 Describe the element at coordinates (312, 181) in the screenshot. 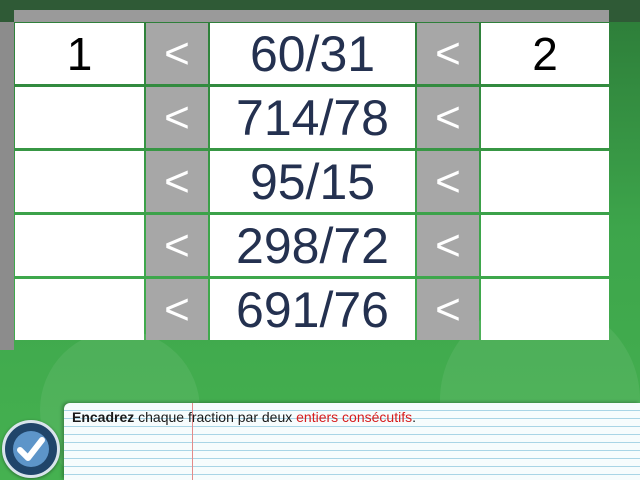

I see `fraction-value: 95/15` at that location.